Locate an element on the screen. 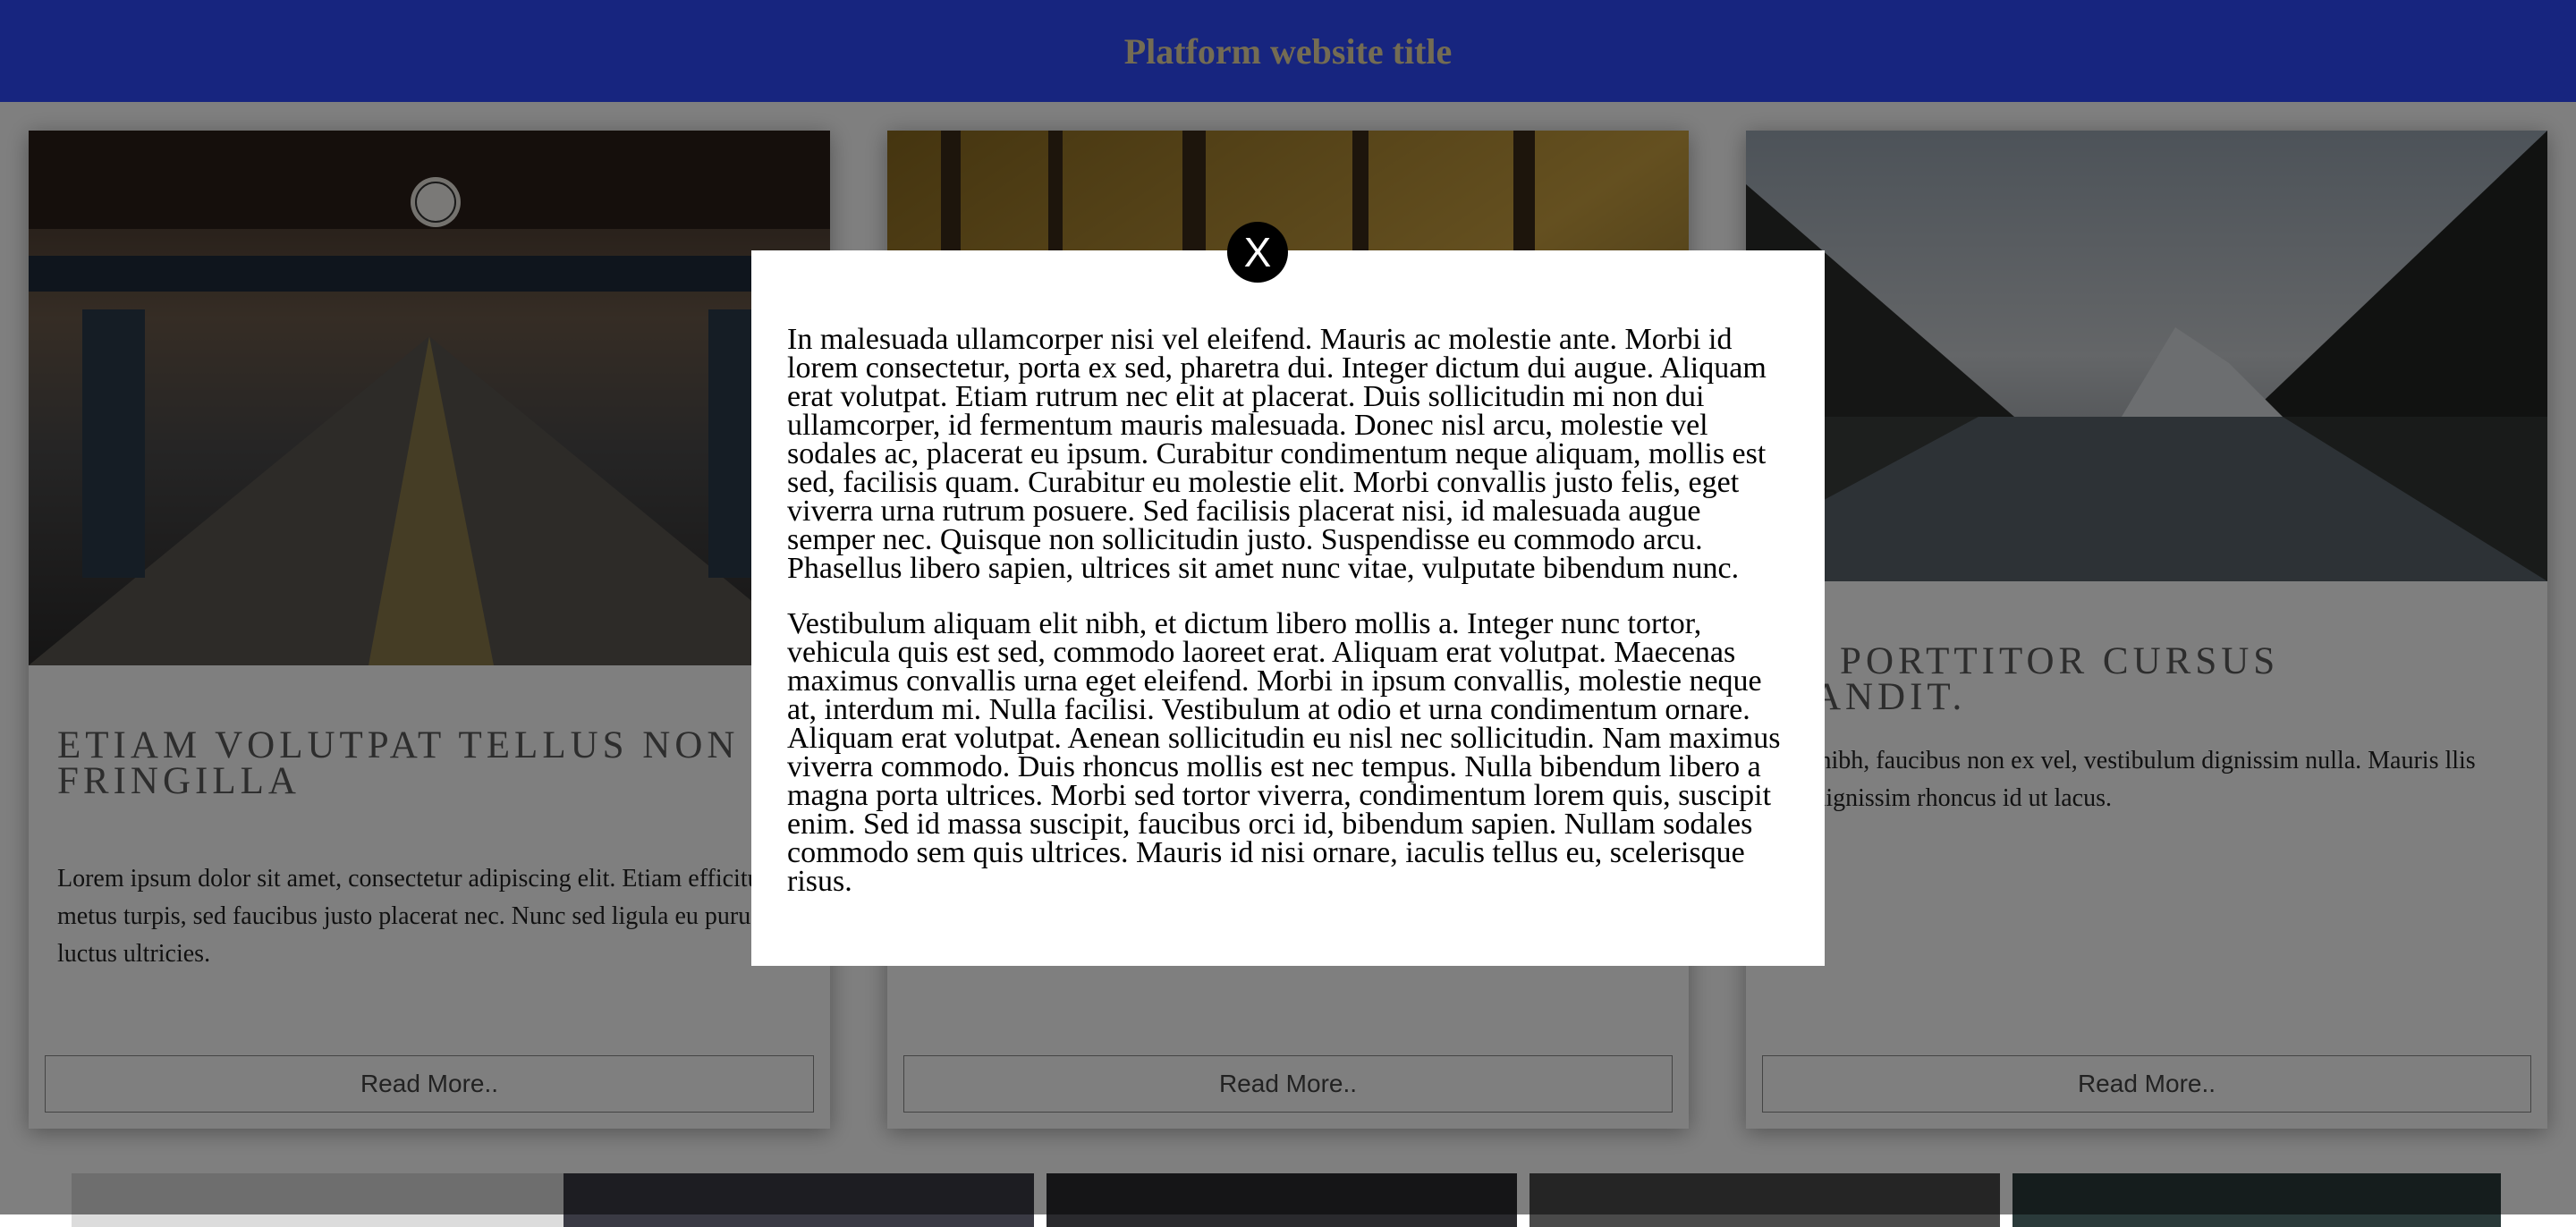  close-button: X is located at coordinates (1257, 252).